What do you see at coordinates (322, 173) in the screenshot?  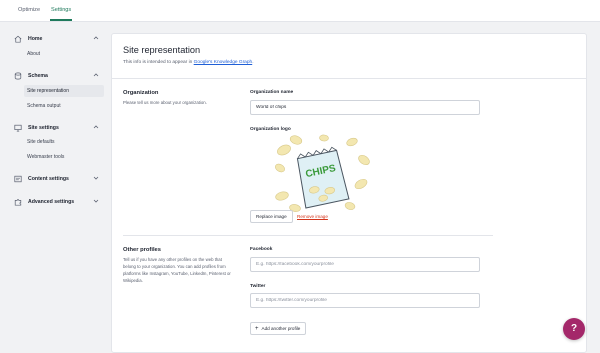 I see `organization-logo-image: CHIPS` at bounding box center [322, 173].